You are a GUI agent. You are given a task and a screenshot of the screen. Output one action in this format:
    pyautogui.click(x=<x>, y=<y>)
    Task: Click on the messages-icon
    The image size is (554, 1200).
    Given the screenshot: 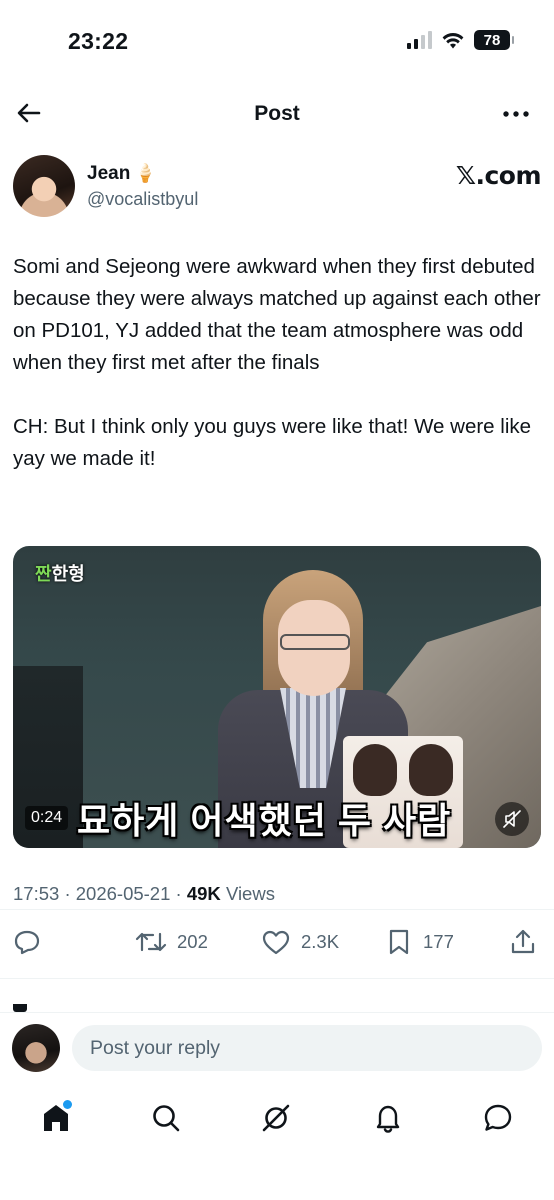 What is the action you would take?
    pyautogui.click(x=498, y=1117)
    